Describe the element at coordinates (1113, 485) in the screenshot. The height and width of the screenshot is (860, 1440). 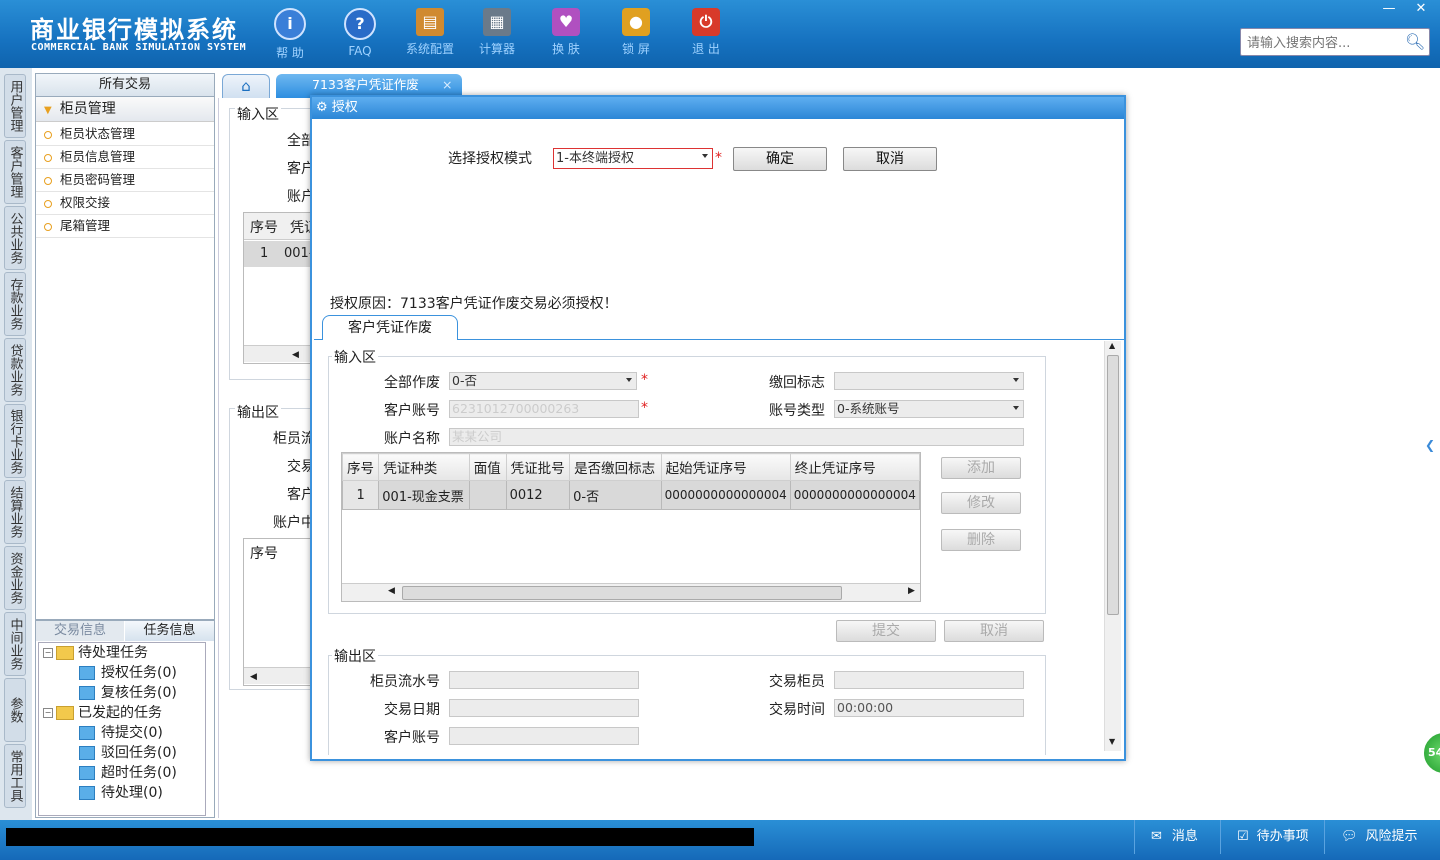
I see `v-scroll-thumb` at that location.